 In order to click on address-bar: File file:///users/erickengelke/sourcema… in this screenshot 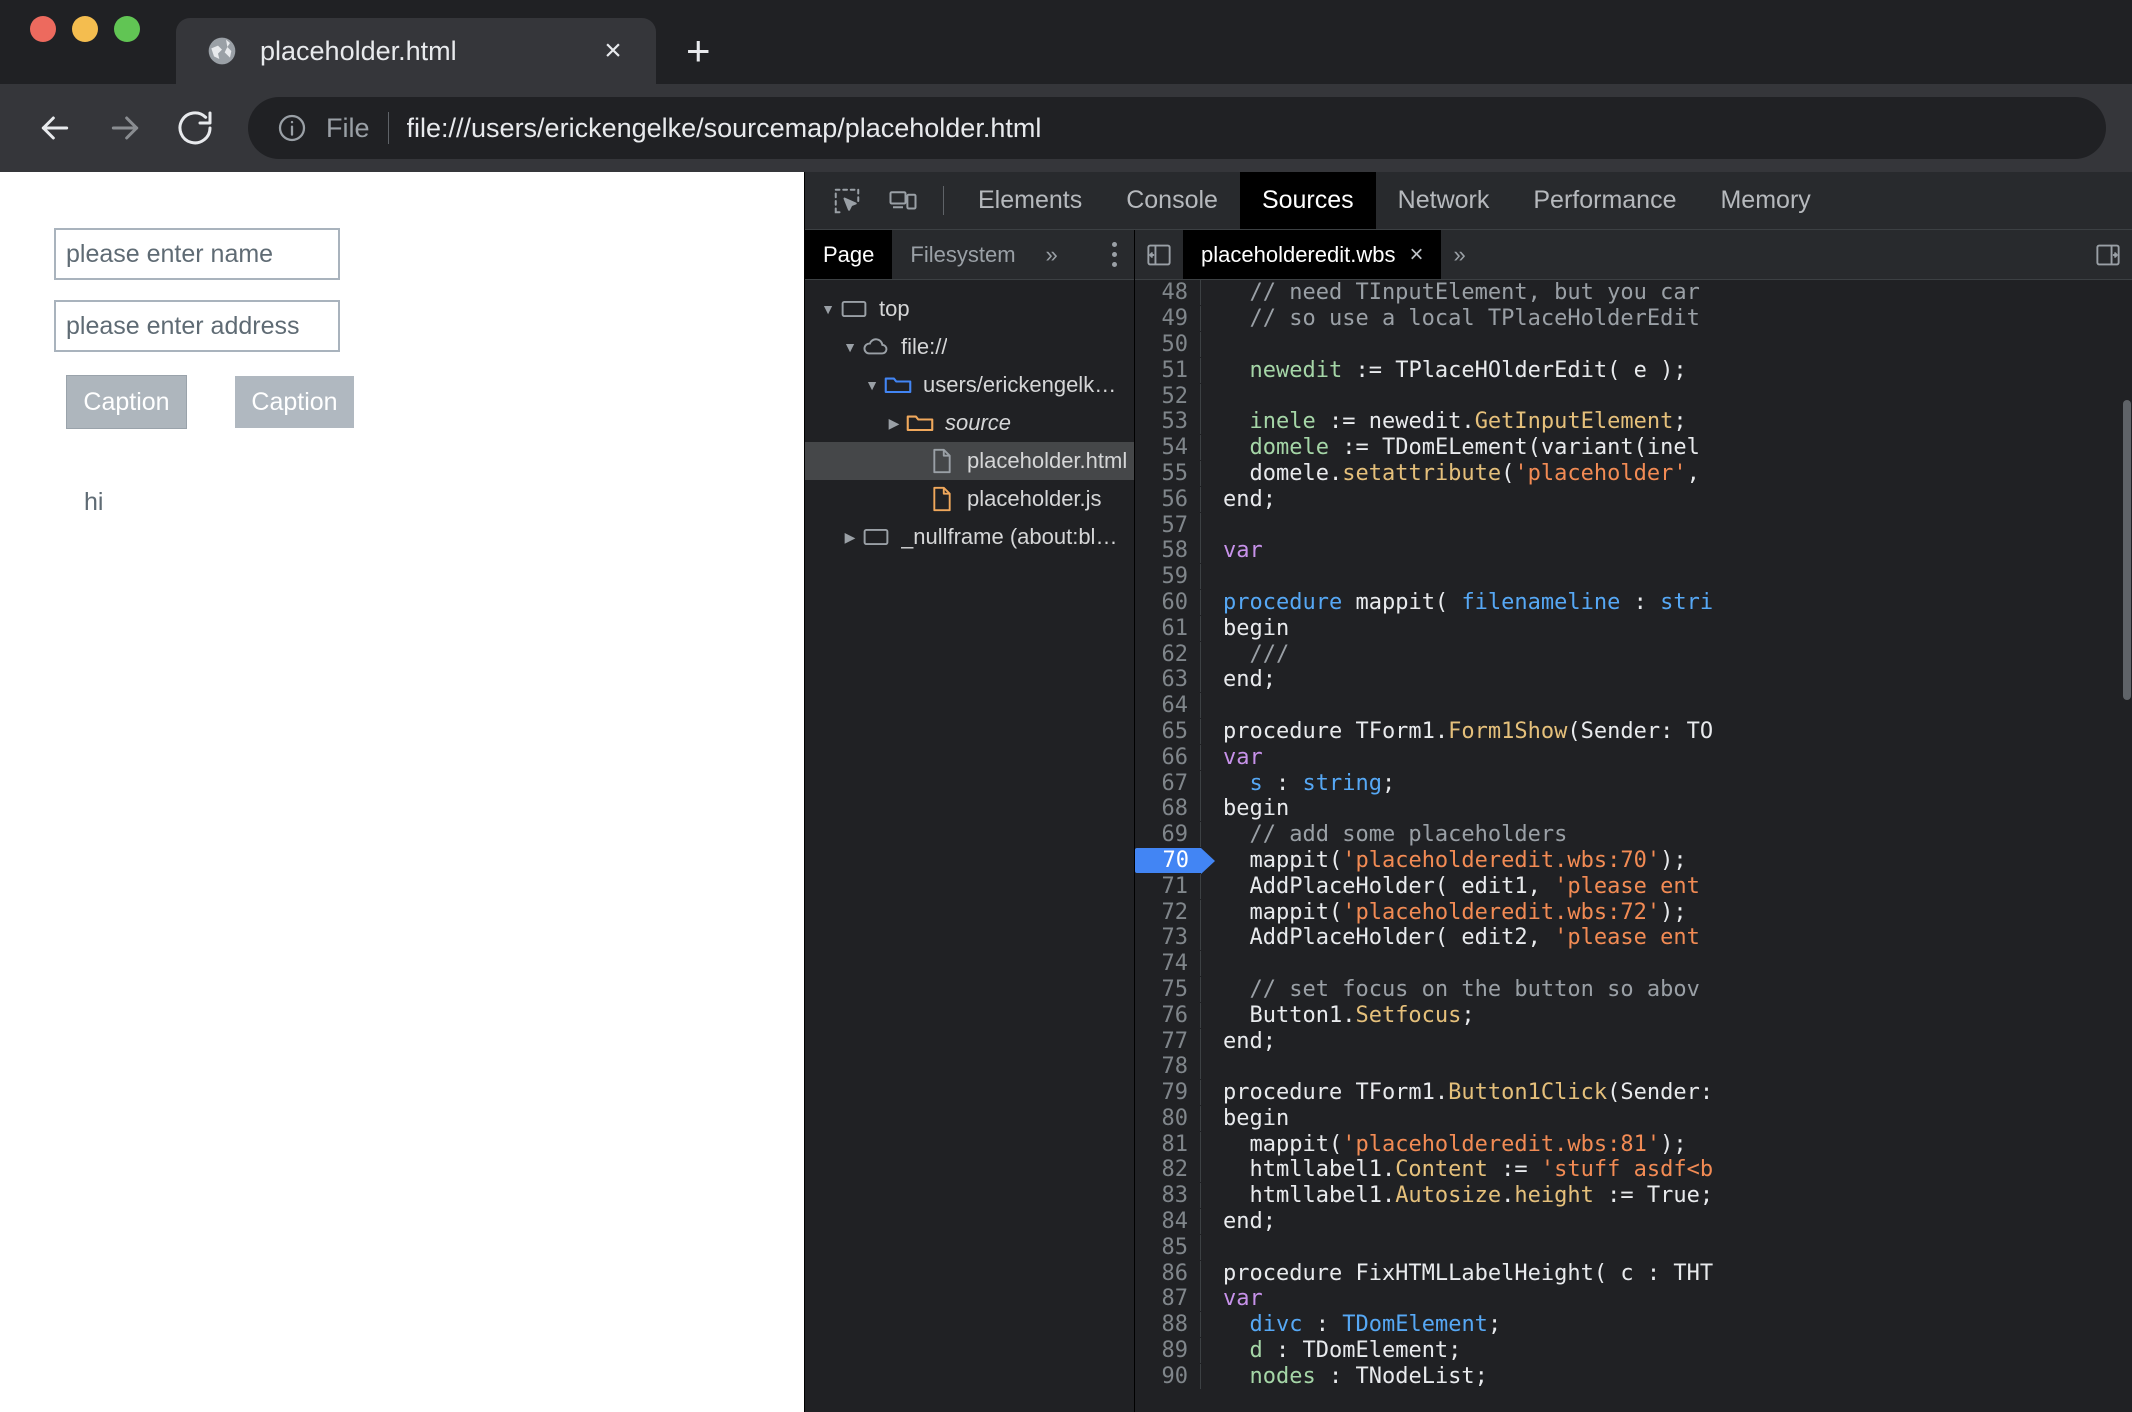, I will do `click(1177, 128)`.